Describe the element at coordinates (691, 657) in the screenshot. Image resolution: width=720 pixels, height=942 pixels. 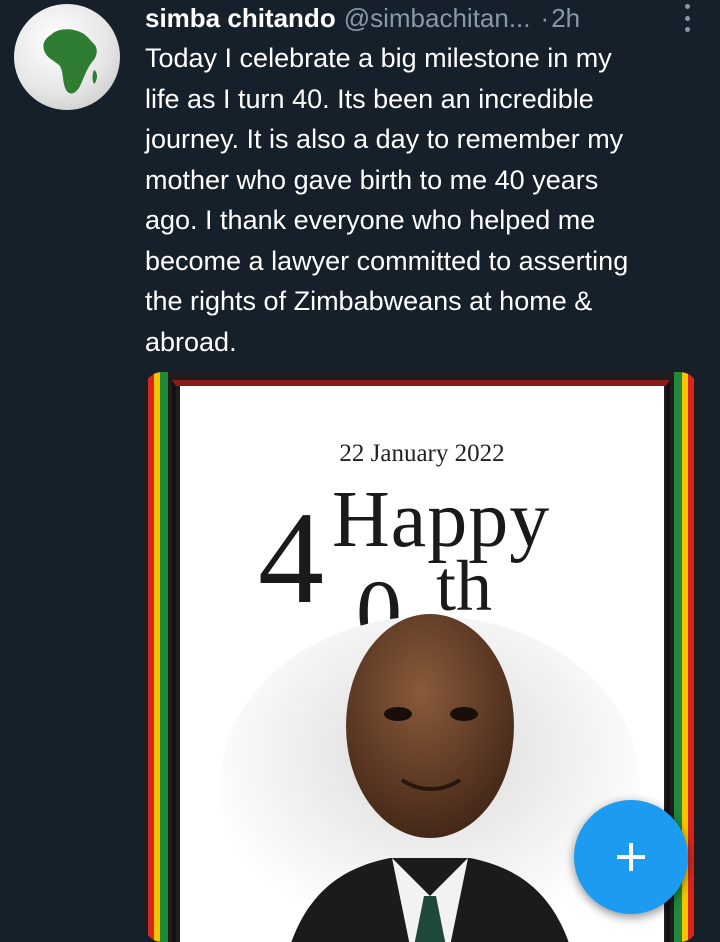
I see `flag-stripe-red-right` at that location.